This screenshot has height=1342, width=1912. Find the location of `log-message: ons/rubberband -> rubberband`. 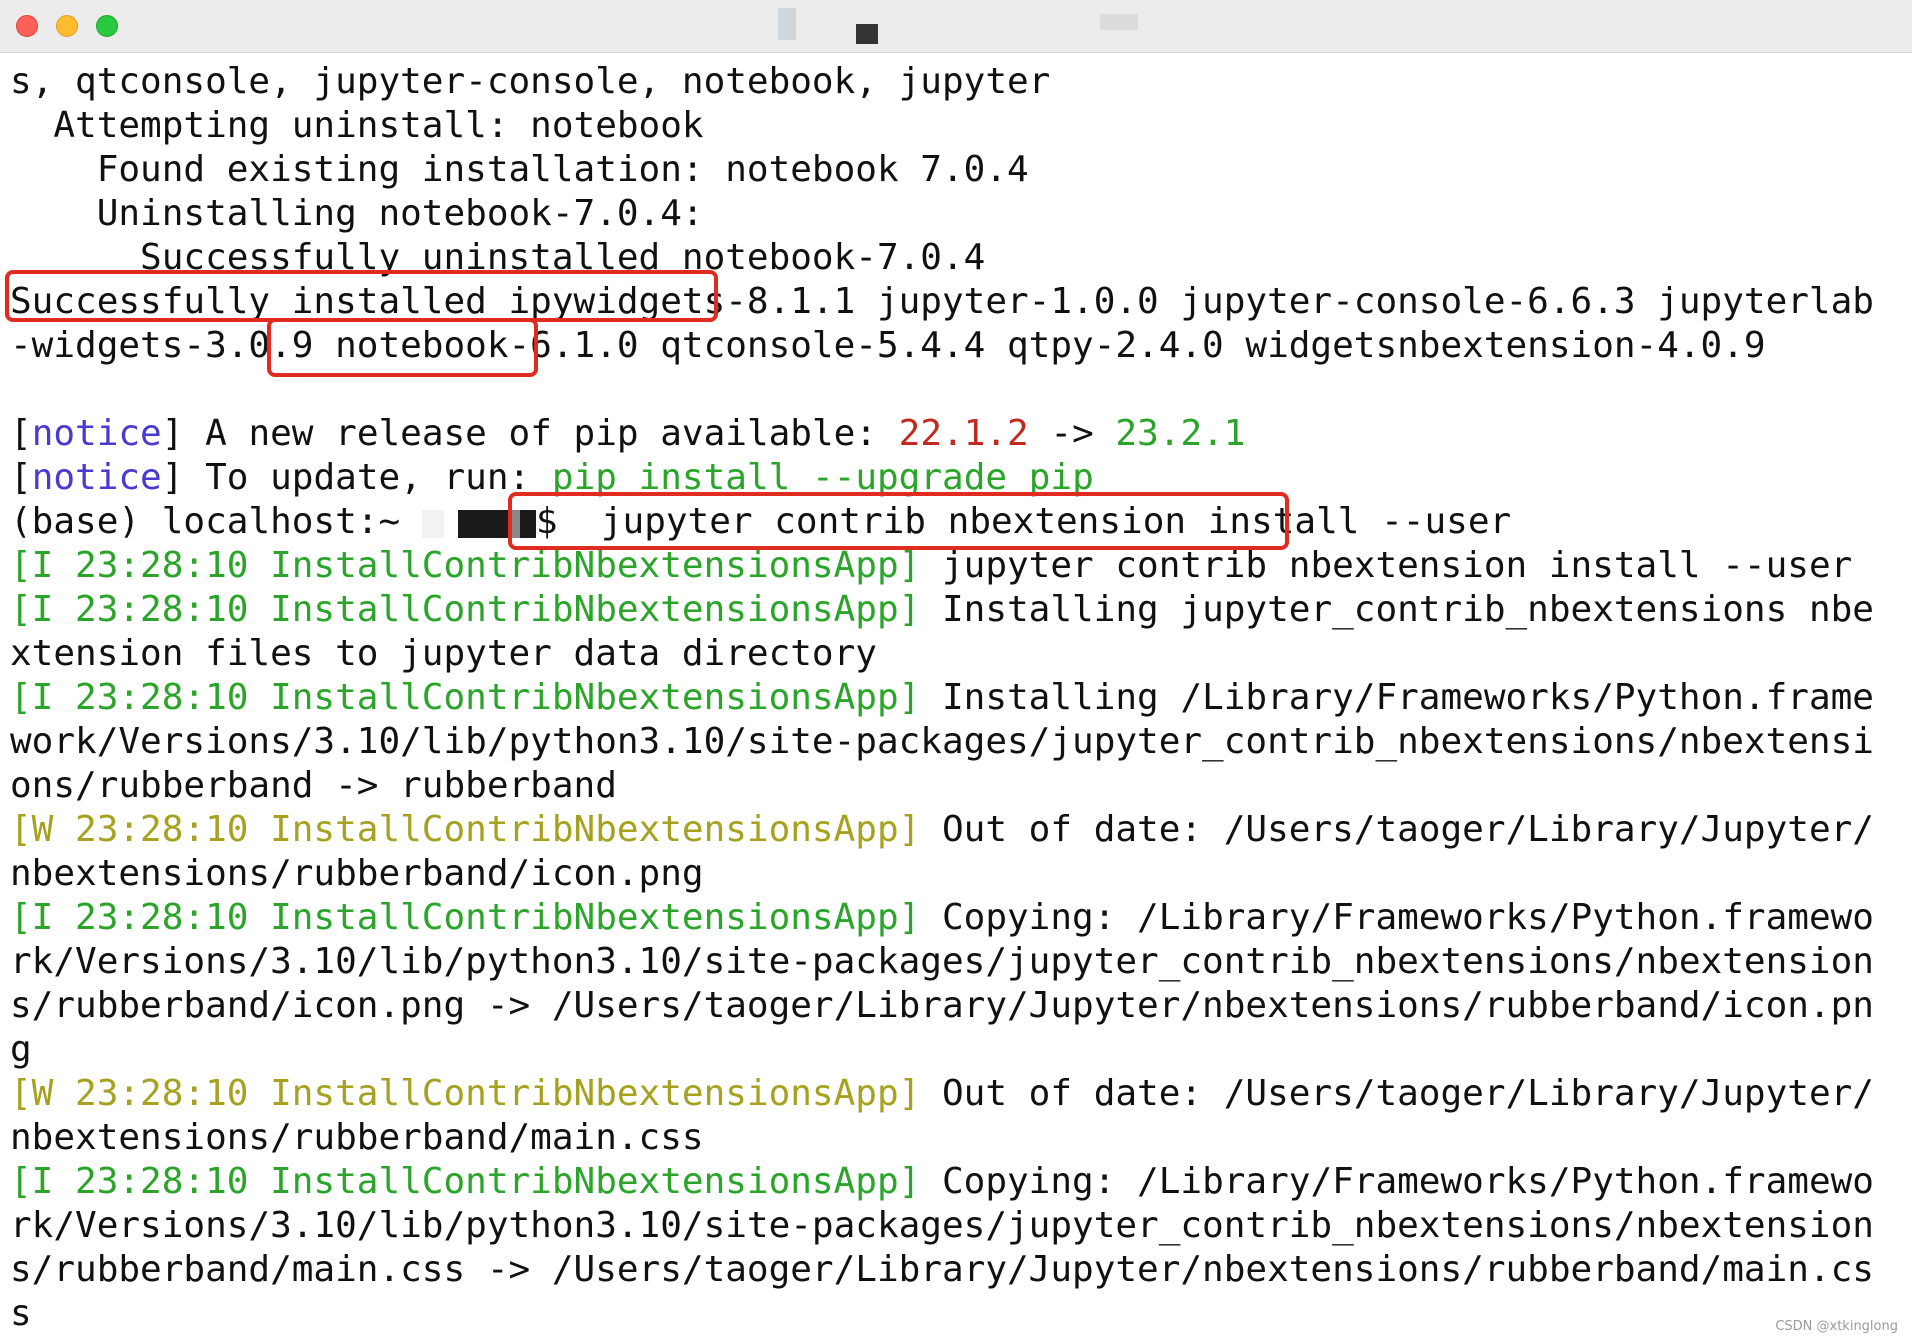

log-message: ons/rubberband -> rubberband is located at coordinates (313, 785).